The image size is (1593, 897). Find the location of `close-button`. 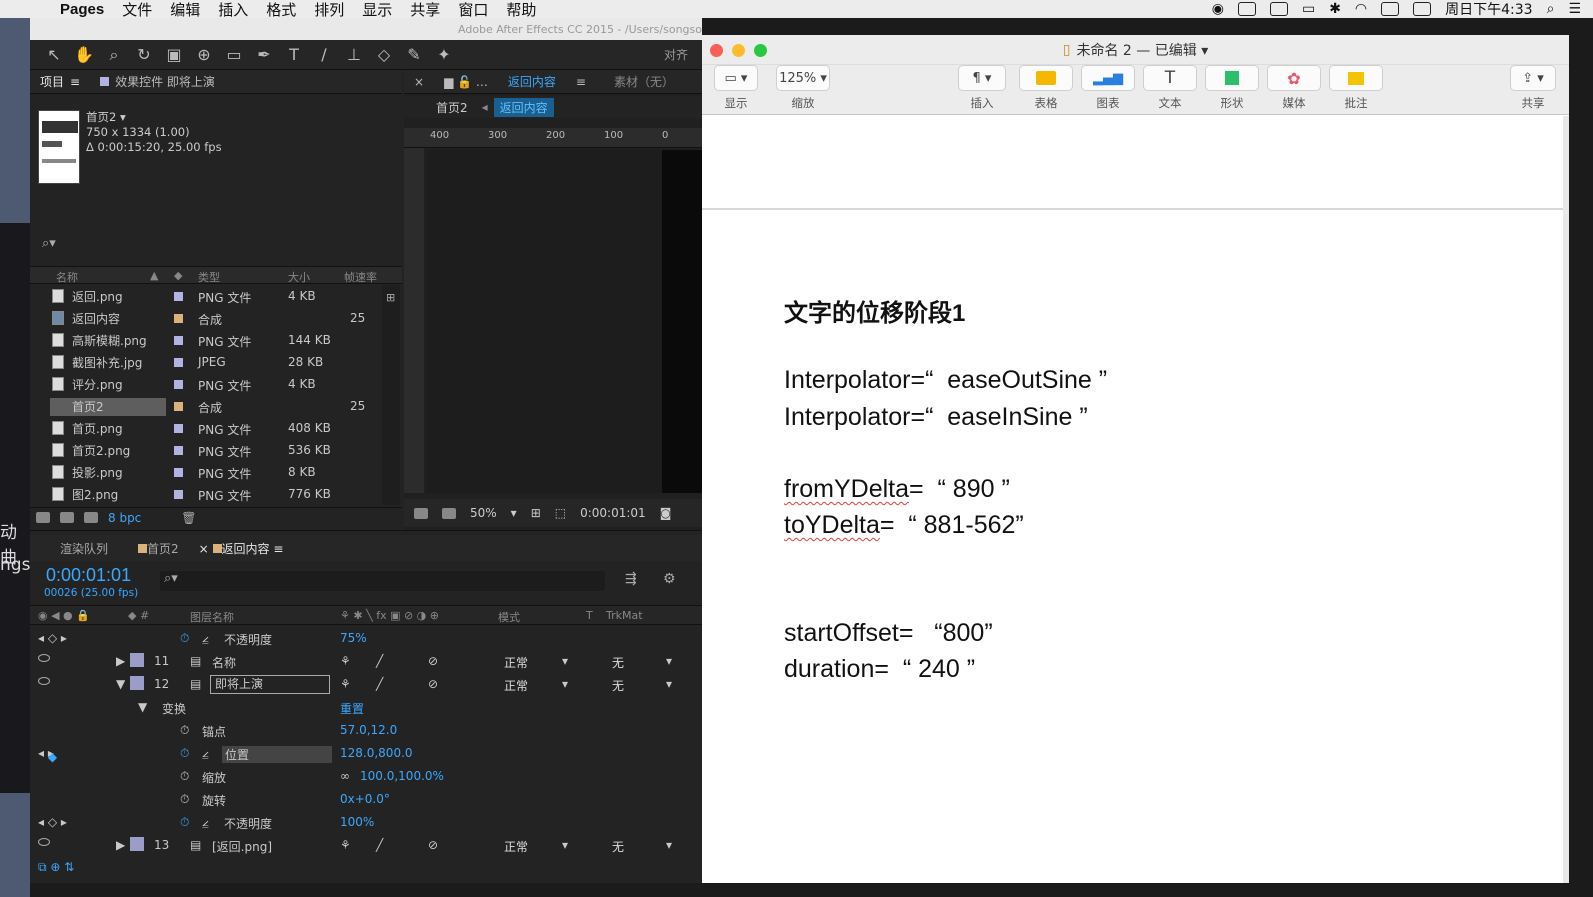

close-button is located at coordinates (716, 50).